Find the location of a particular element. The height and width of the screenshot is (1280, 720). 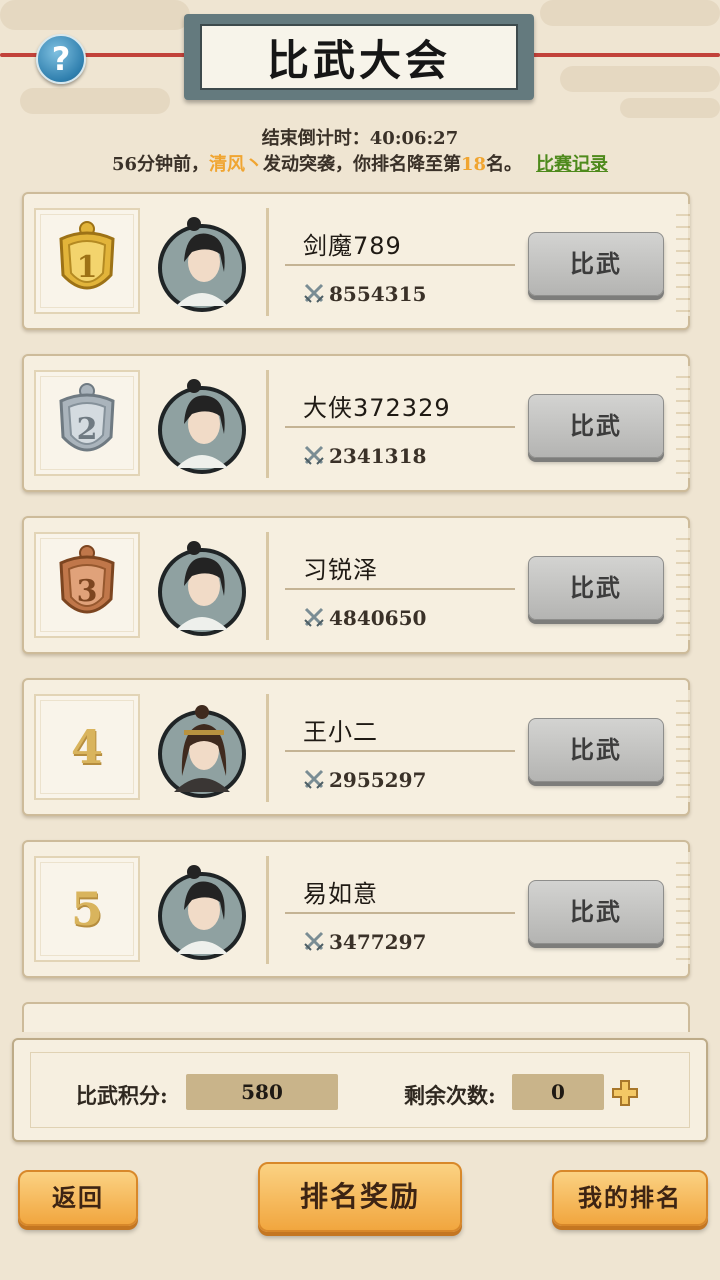

rank-number: 3 is located at coordinates (87, 591).